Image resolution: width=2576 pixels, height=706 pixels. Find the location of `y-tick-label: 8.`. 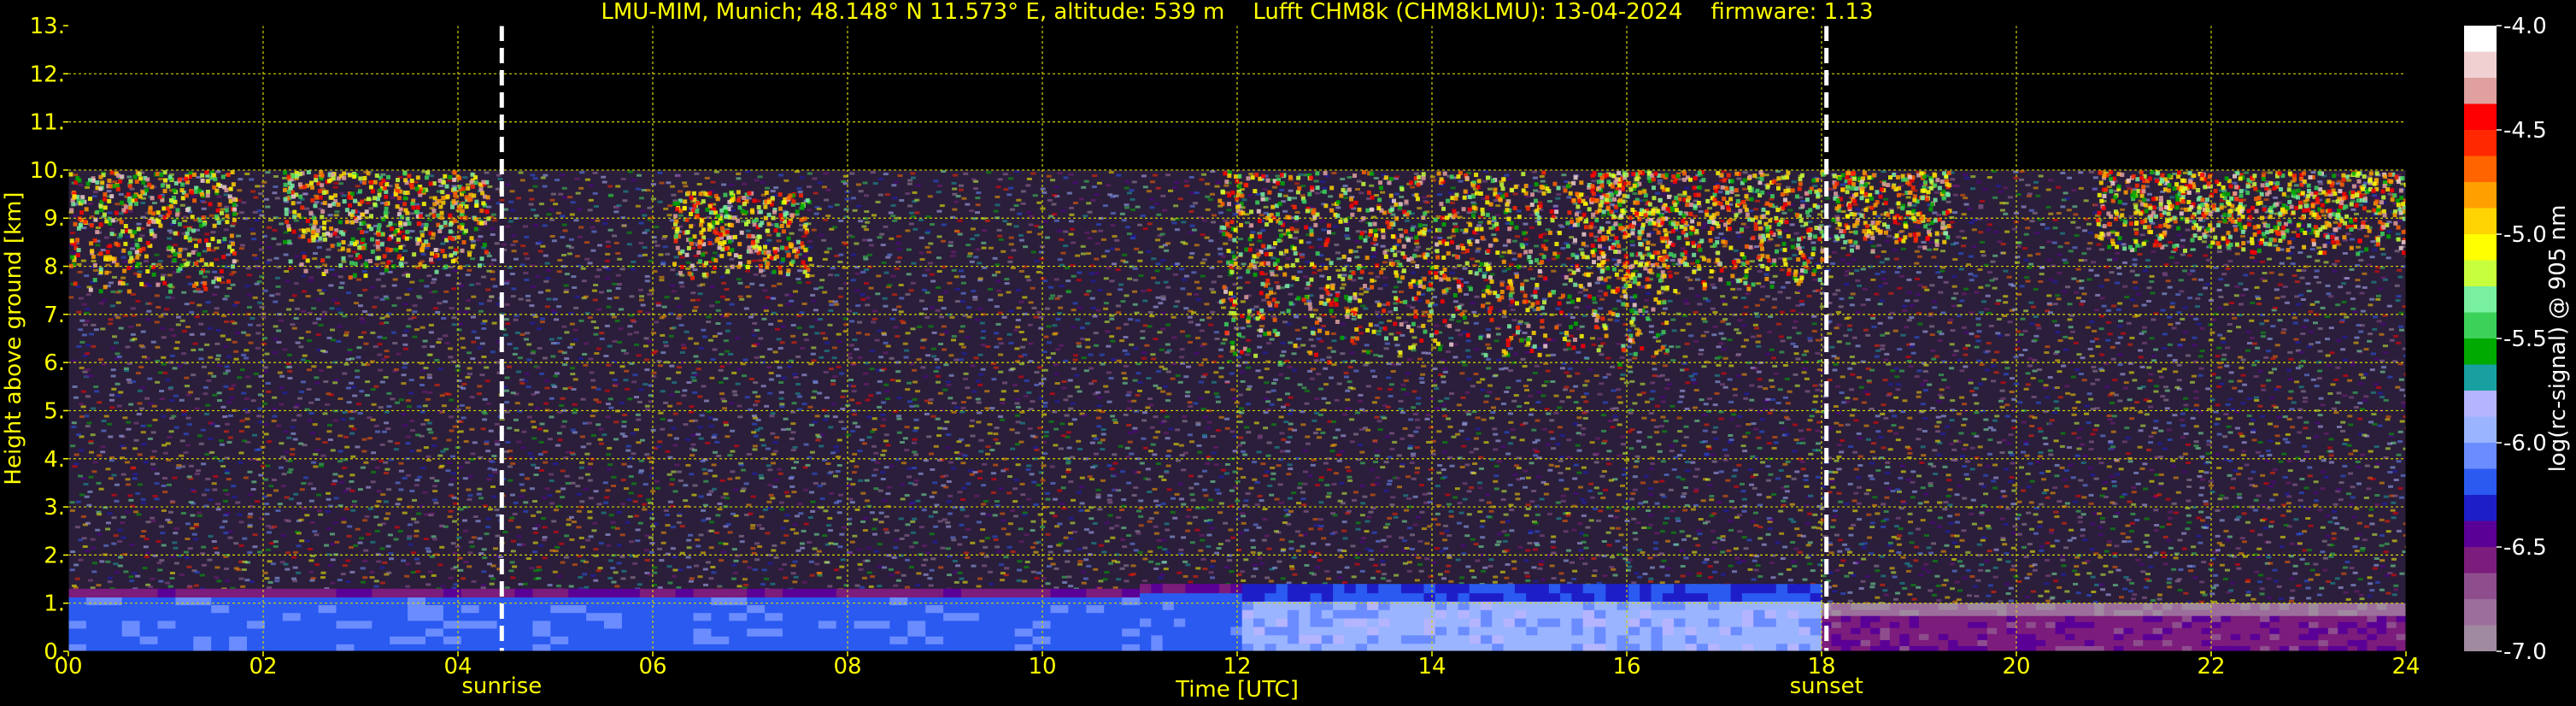

y-tick-label: 8. is located at coordinates (54, 267).